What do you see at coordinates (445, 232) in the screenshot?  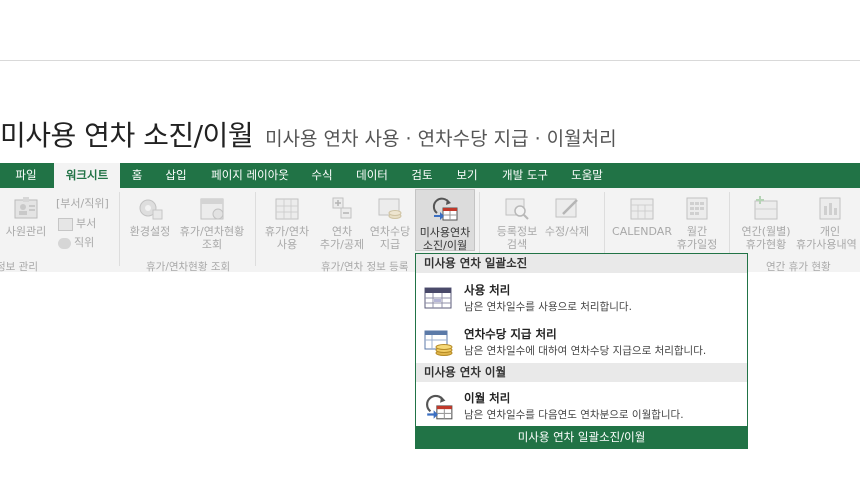 I see `unused-leave-label-1: 미사용연차` at bounding box center [445, 232].